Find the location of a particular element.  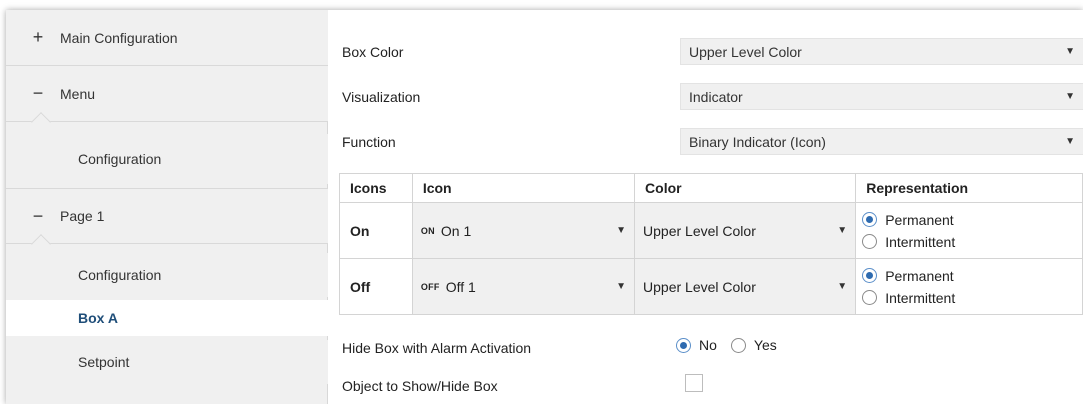

box-color-select: Upper Level Color ▼ is located at coordinates (881, 51).